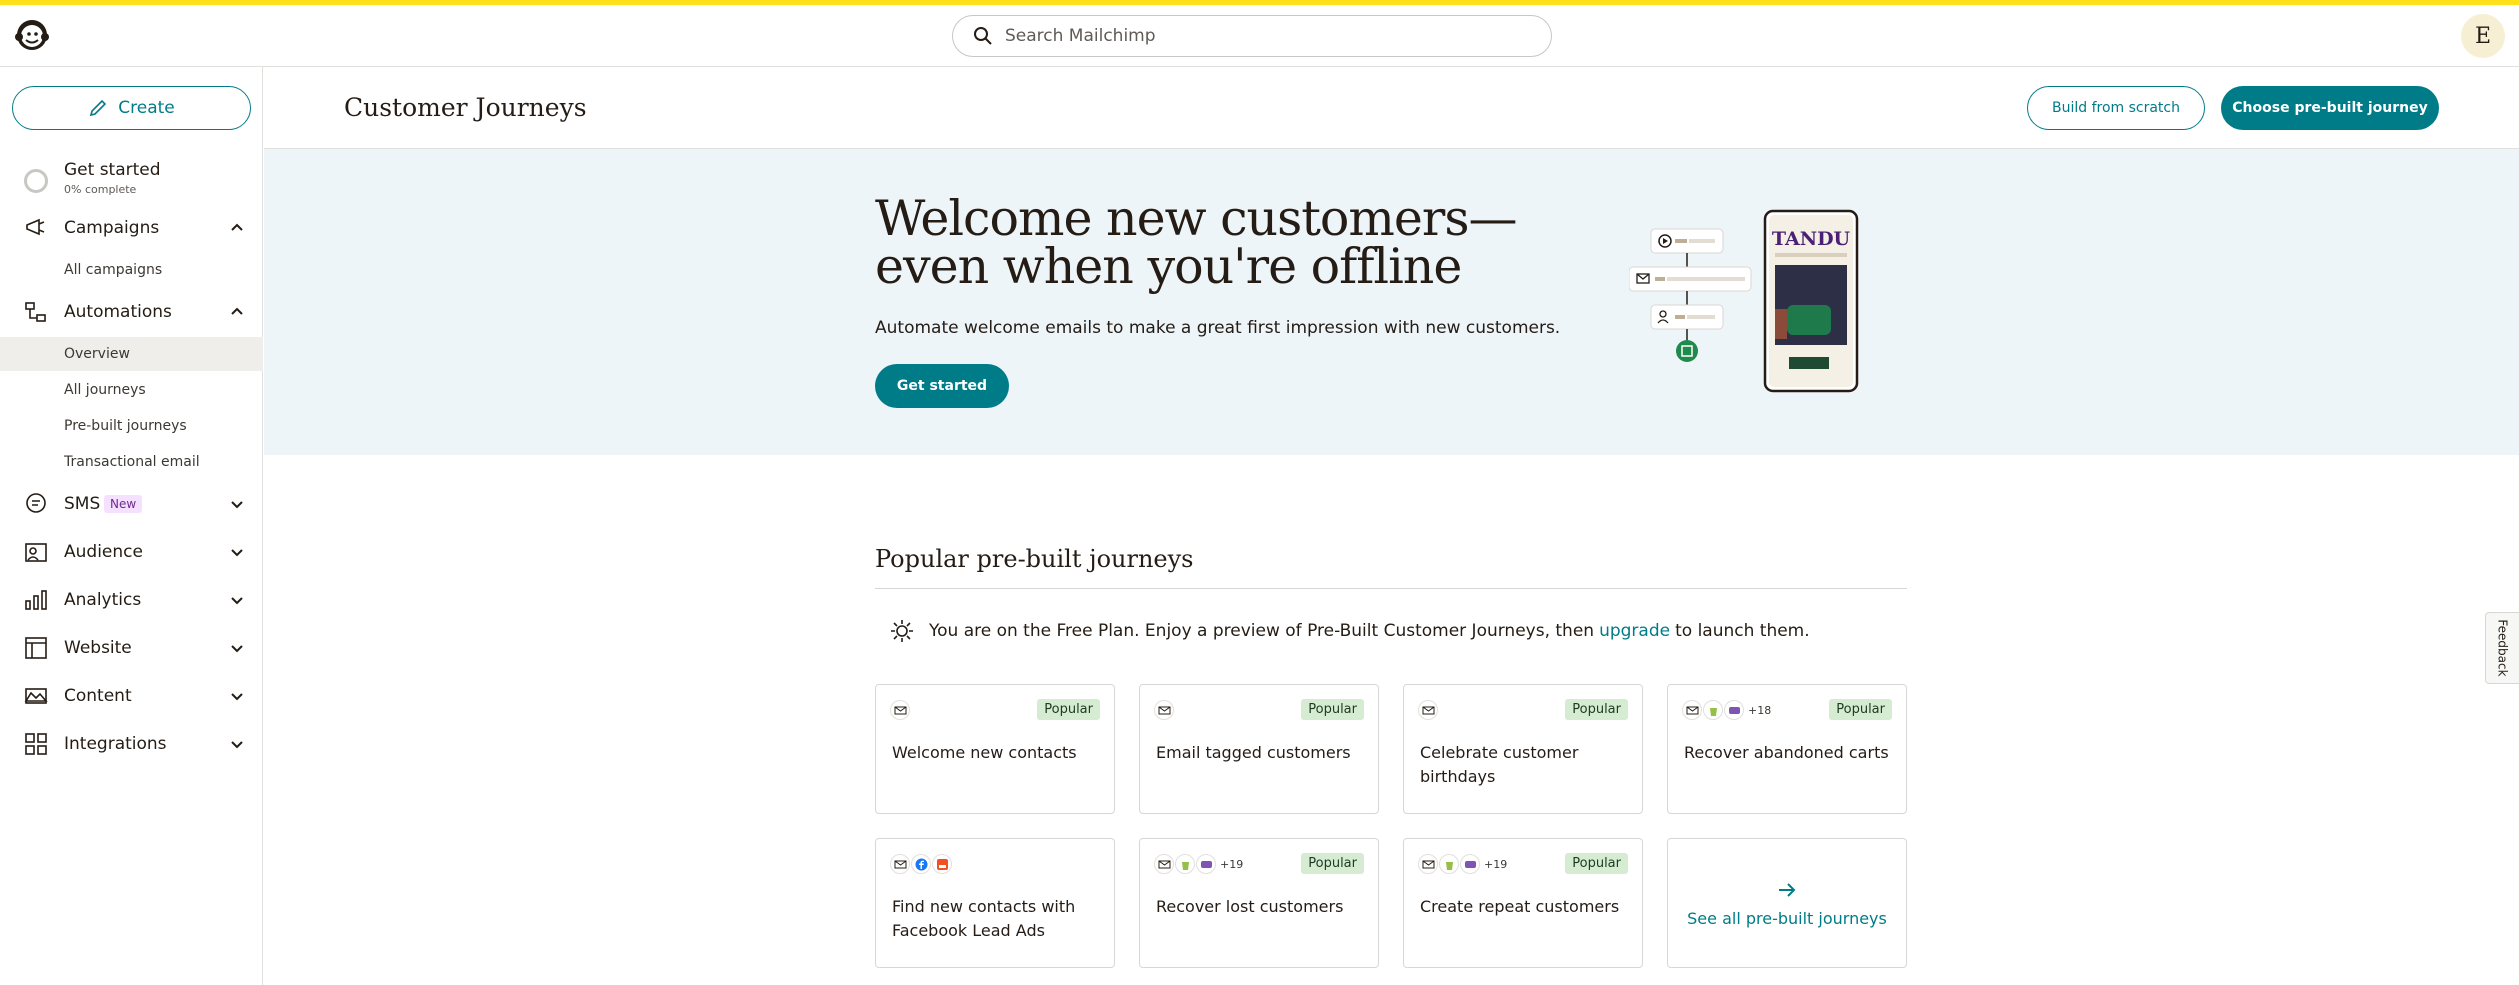  I want to click on more-integrations-count: +18, so click(1760, 710).